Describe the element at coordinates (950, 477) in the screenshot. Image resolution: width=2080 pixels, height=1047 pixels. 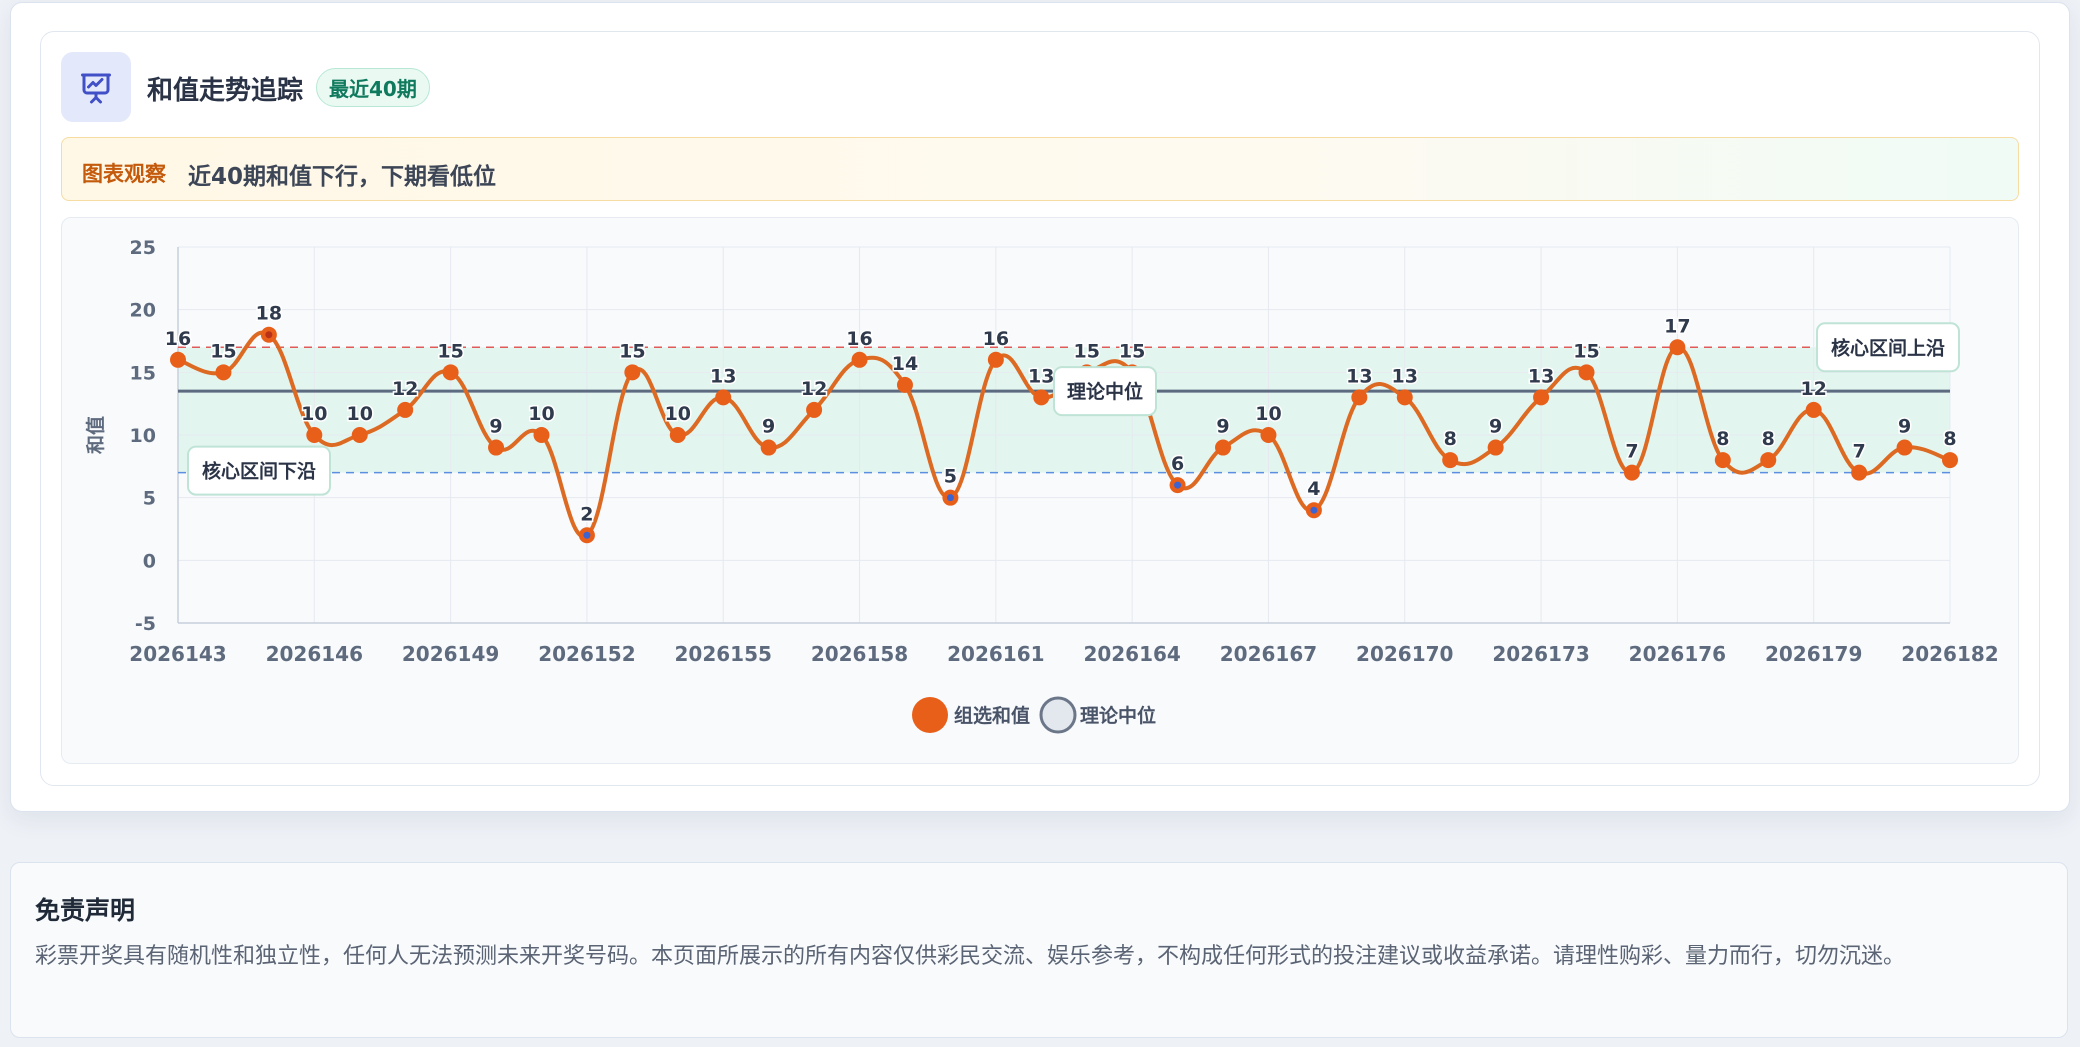
I see `data-label: 5` at that location.